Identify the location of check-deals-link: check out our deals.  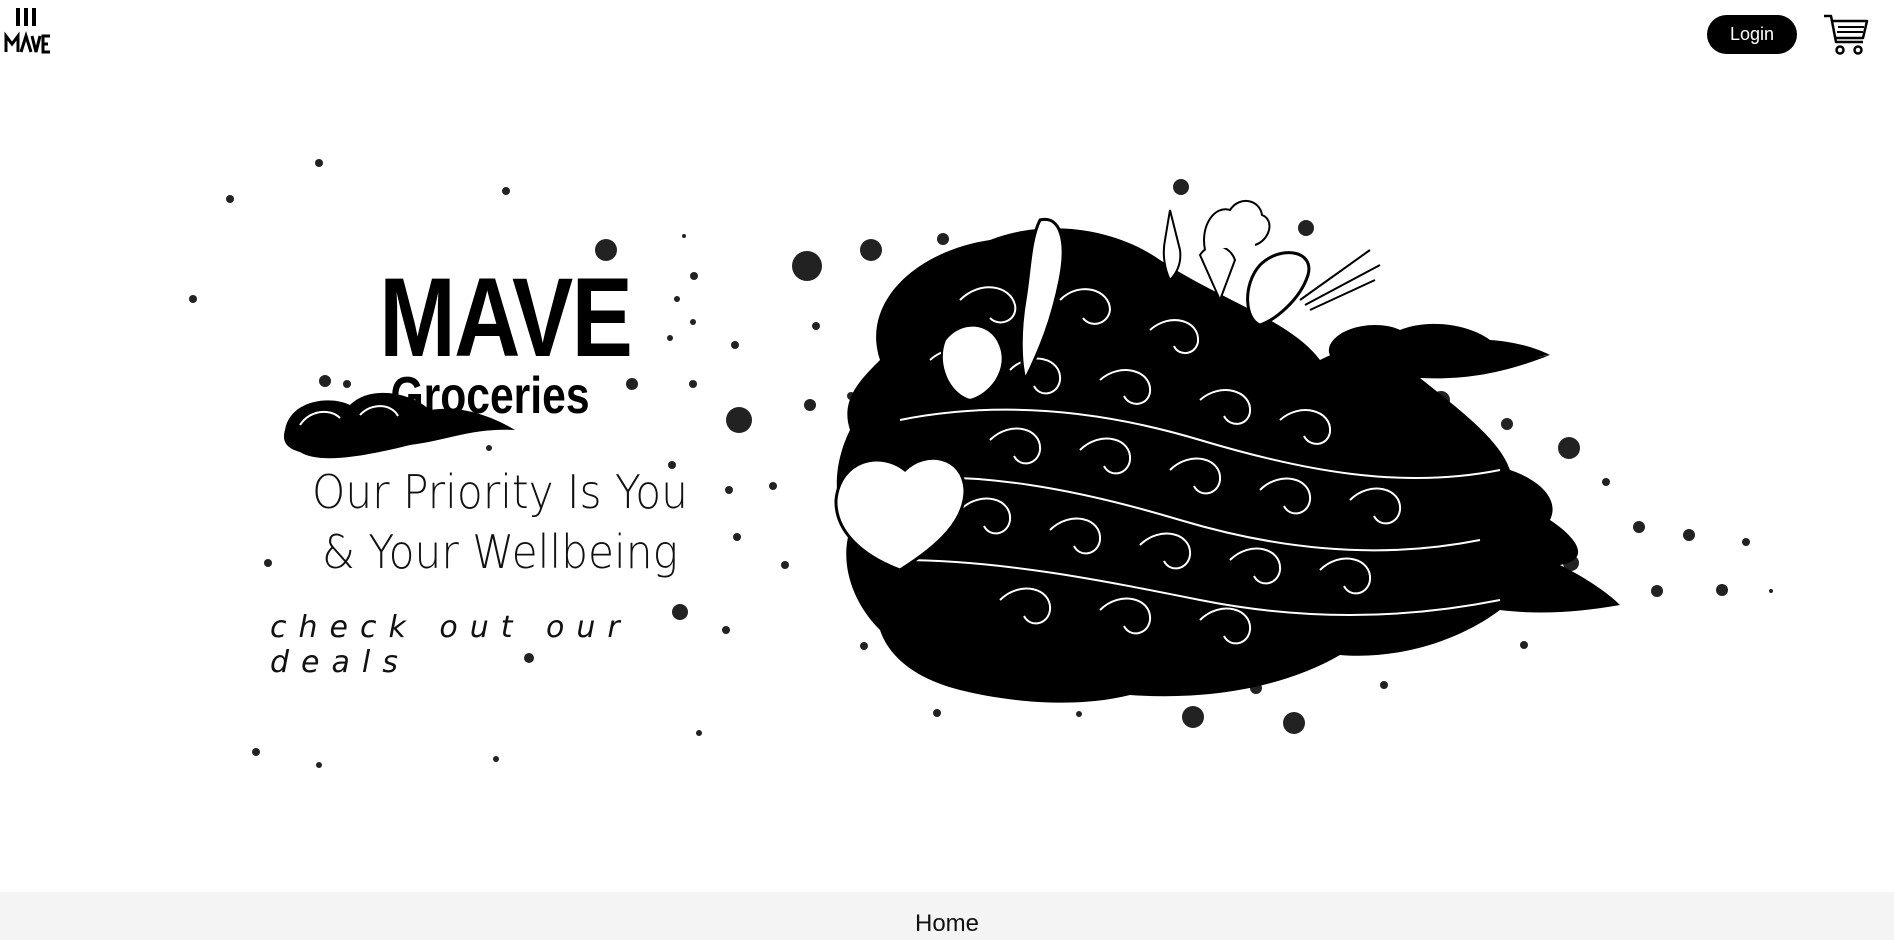
(505, 645).